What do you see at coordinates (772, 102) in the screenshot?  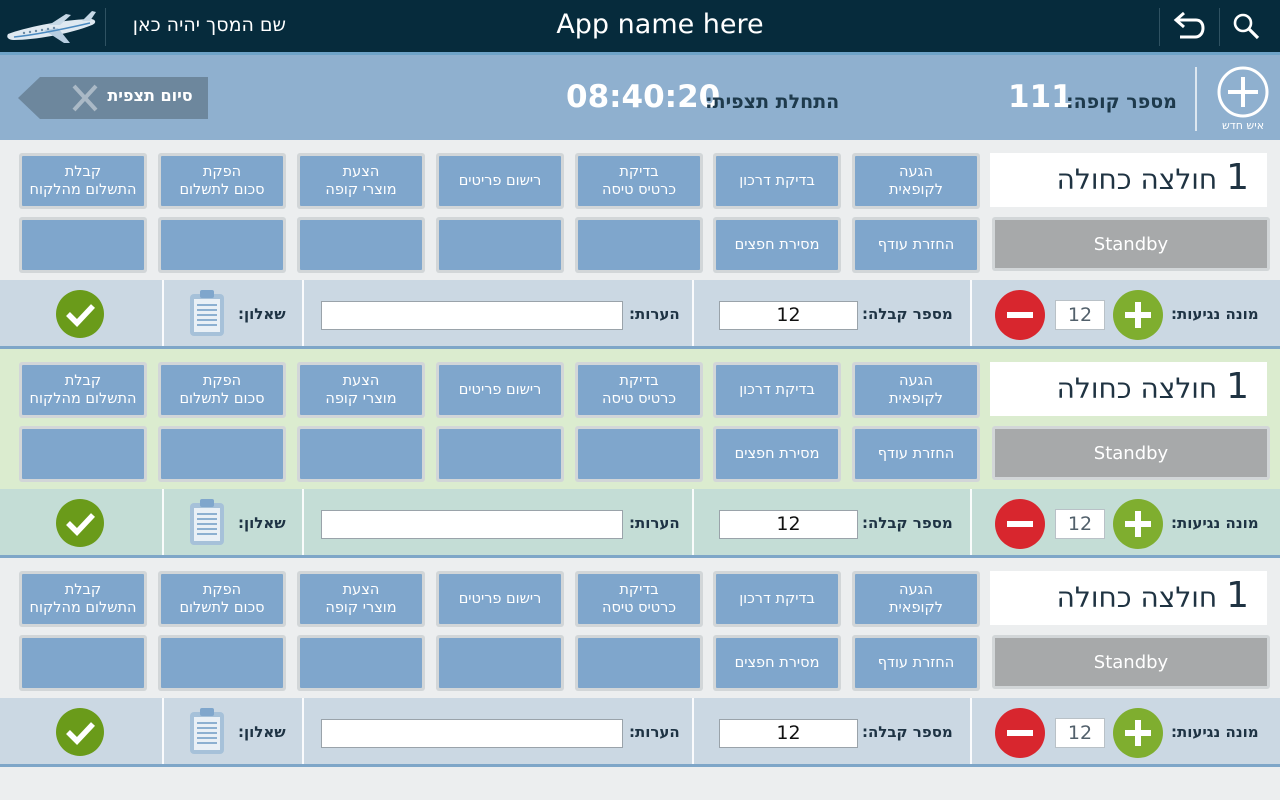 I see `start-time-label: התחלת תצפית:` at bounding box center [772, 102].